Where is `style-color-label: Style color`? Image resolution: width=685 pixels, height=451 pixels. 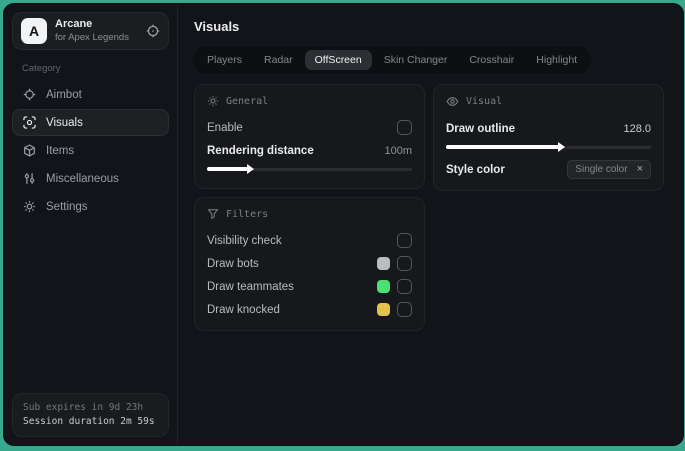 style-color-label: Style color is located at coordinates (475, 169).